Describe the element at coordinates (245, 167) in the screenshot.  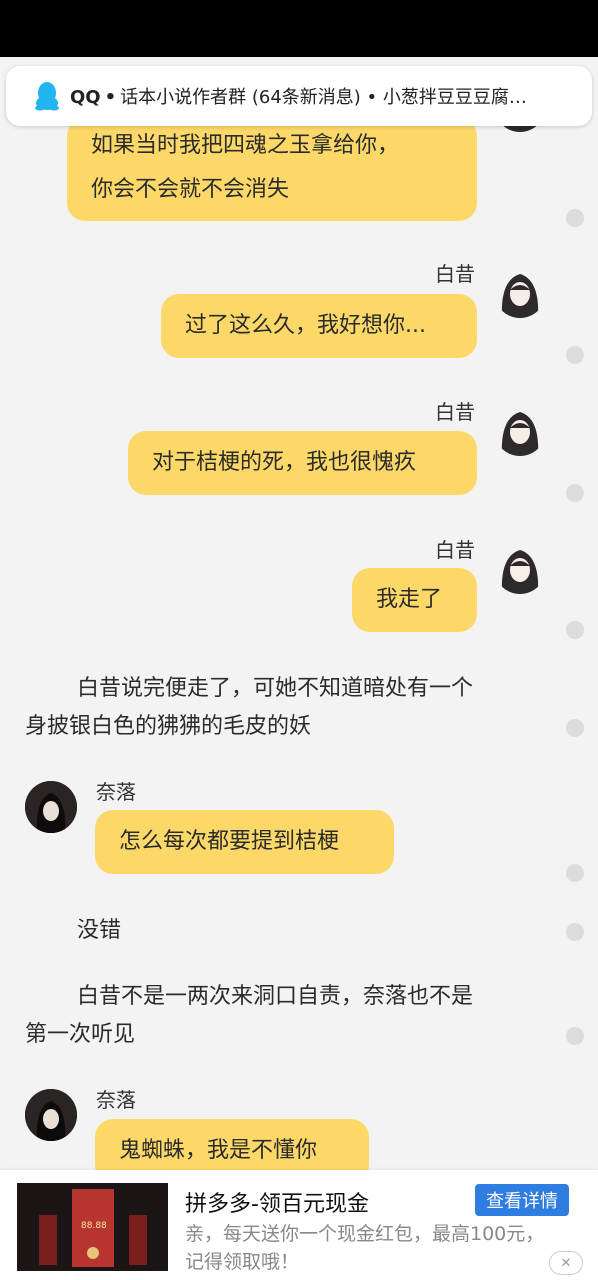
I see `message-text: 如果当时我把四魂之玉拿给你， 你会不会就不会消失` at that location.